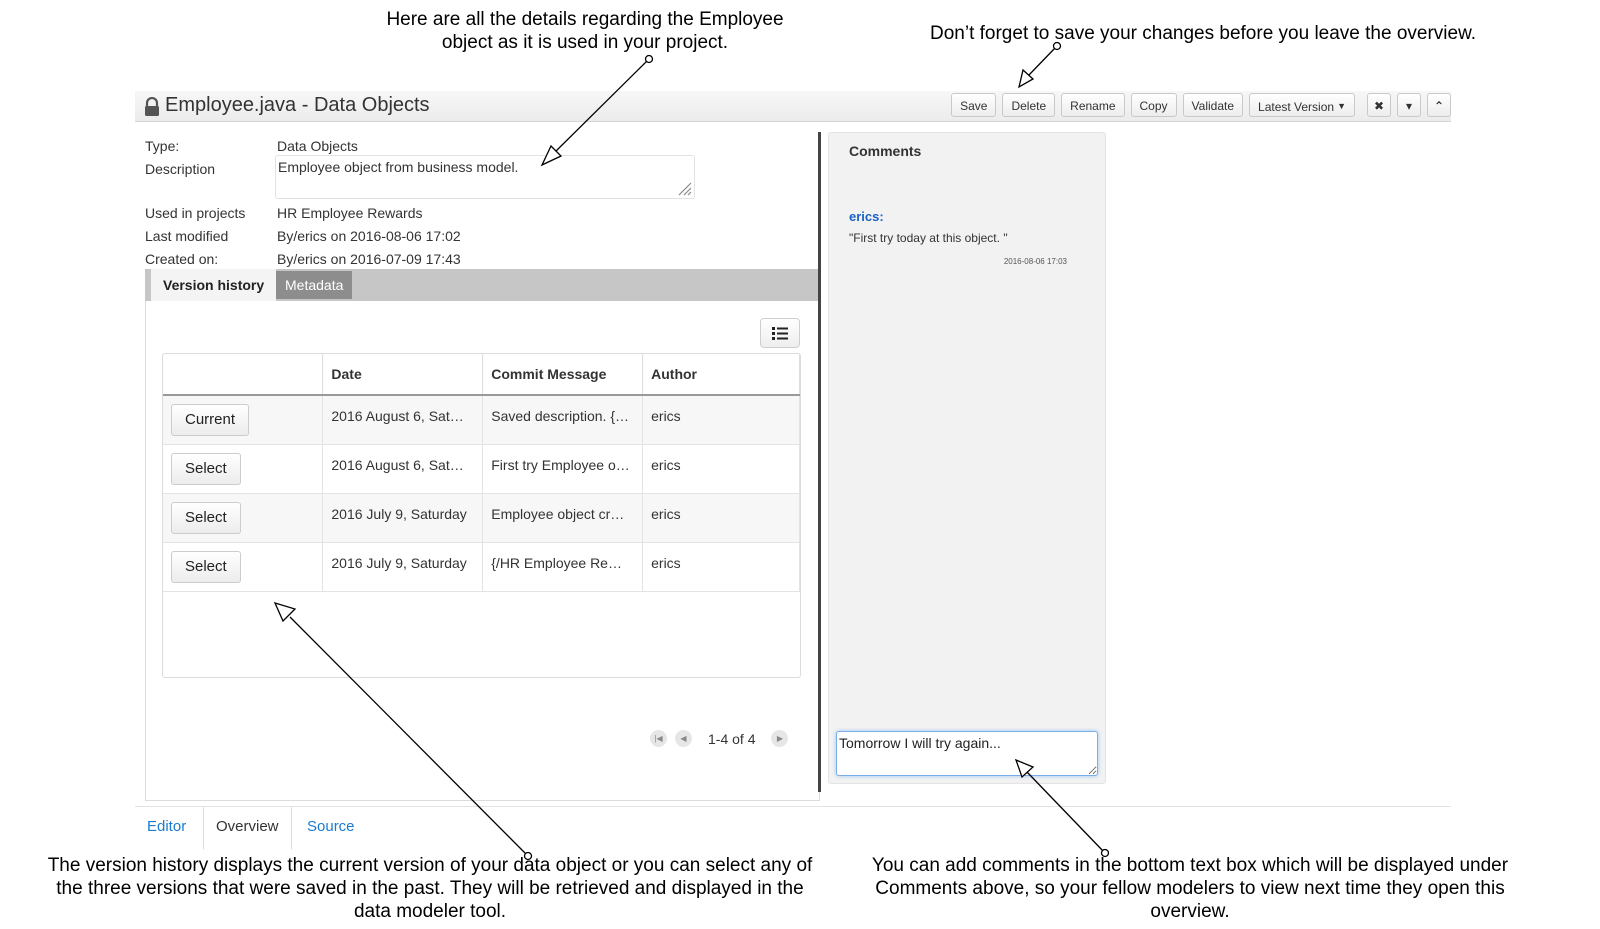  I want to click on save-button: Save, so click(974, 105).